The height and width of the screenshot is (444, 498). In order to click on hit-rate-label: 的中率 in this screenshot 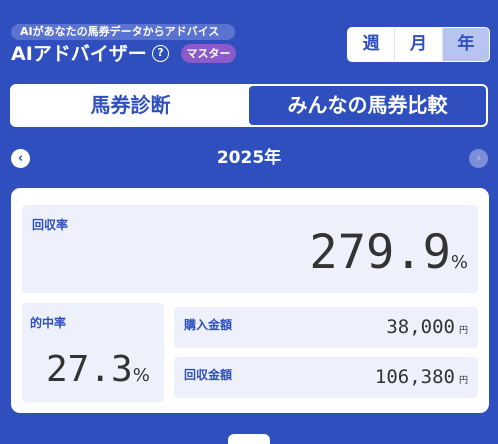, I will do `click(48, 323)`.